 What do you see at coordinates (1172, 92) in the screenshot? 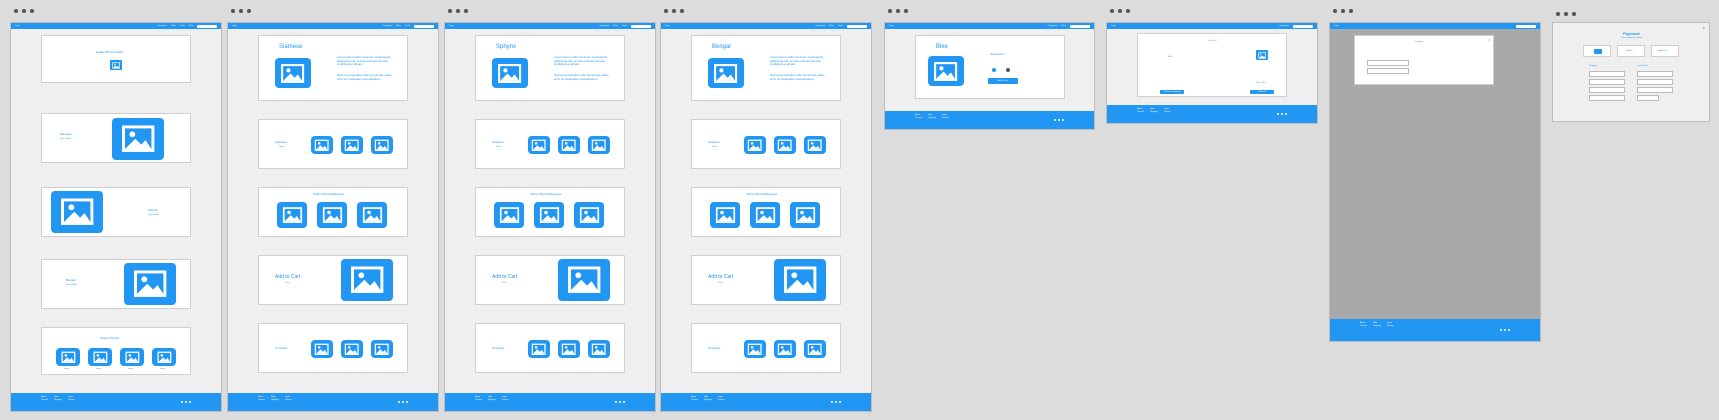
I see `continue-shopping-button: Continue Shopping` at bounding box center [1172, 92].